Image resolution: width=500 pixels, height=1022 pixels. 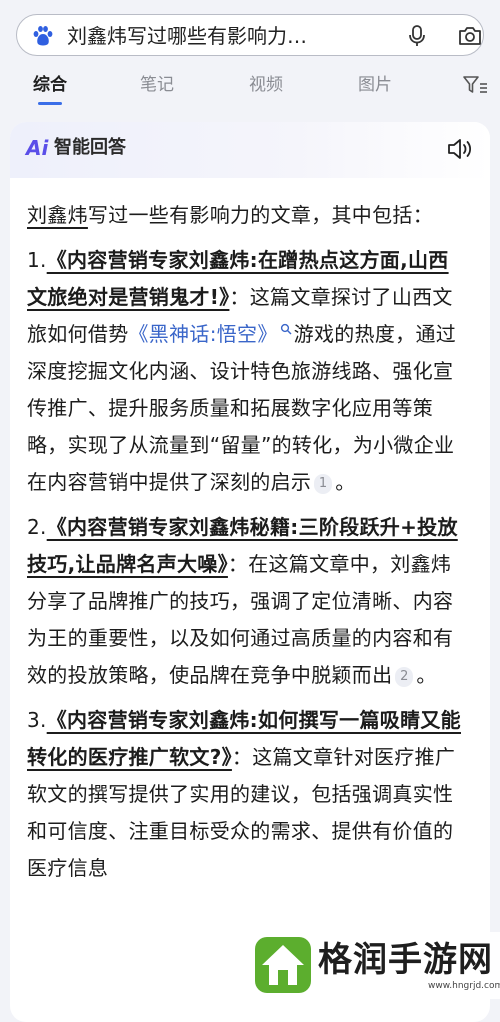 What do you see at coordinates (50, 85) in the screenshot?
I see `tab-comprehensive: 综合` at bounding box center [50, 85].